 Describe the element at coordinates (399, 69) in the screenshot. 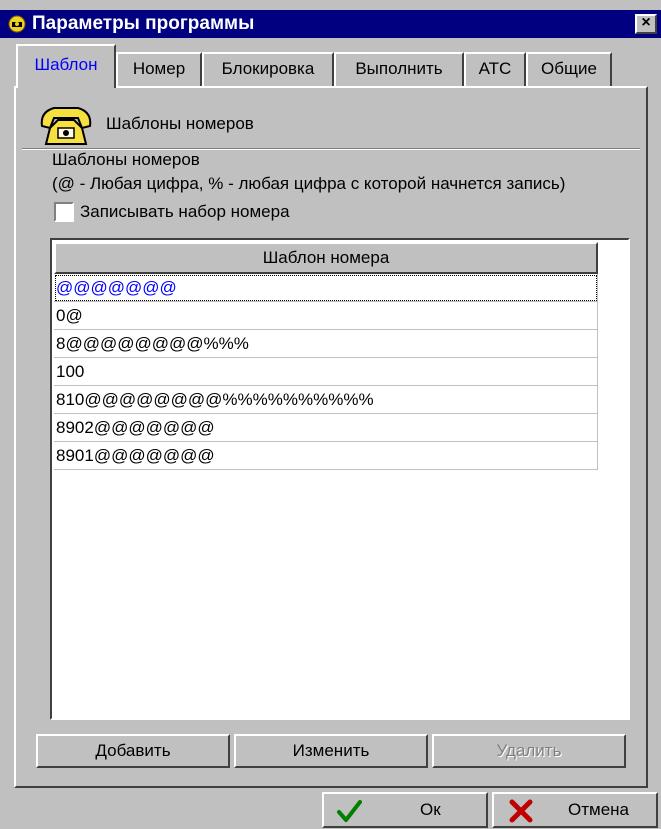

I see `tab-execute: Выполнить` at that location.